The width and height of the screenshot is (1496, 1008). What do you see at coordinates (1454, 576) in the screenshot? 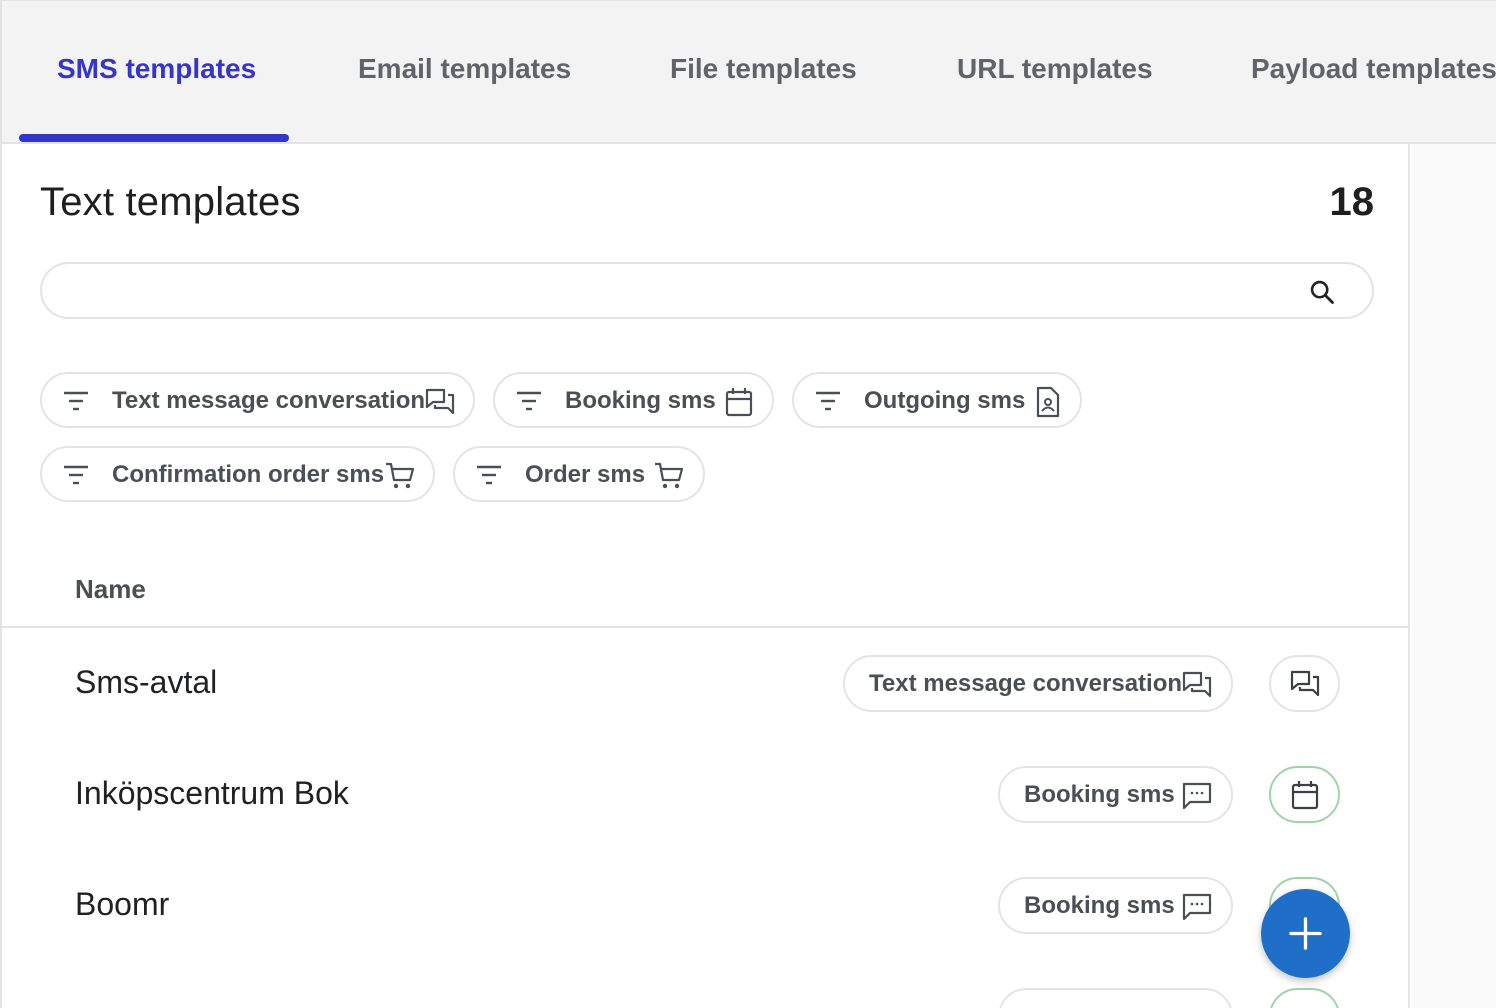
I see `right-gutter` at bounding box center [1454, 576].